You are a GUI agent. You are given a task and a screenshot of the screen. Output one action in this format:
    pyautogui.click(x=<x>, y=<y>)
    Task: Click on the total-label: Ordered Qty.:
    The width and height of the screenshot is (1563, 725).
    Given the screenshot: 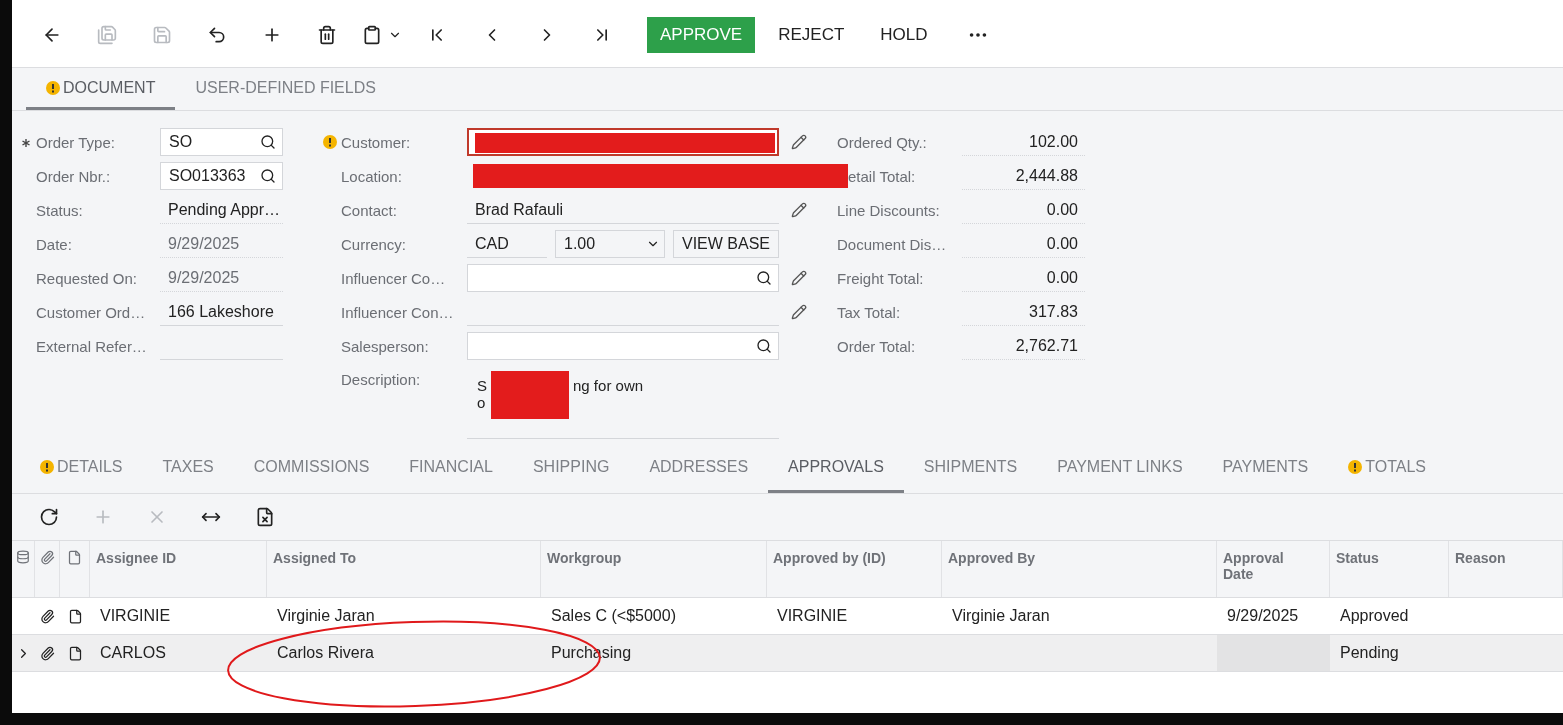 What is the action you would take?
    pyautogui.click(x=882, y=142)
    